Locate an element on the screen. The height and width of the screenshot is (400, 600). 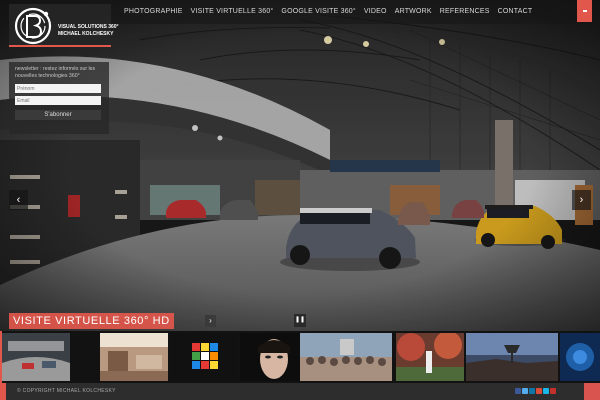
thumbnail-blue is located at coordinates (580, 357).